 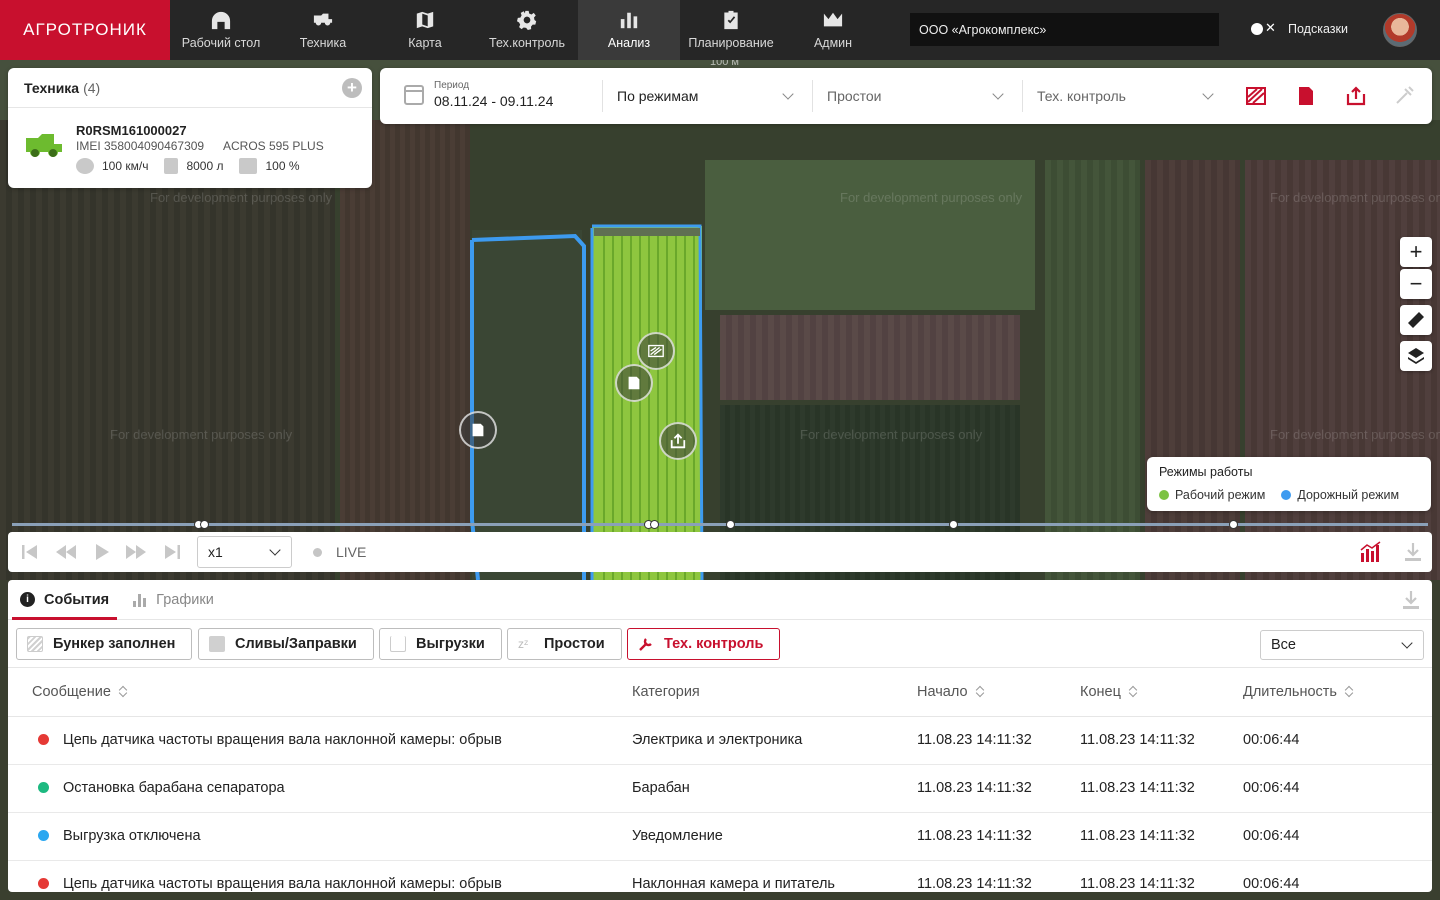 What do you see at coordinates (720, 524) in the screenshot?
I see `track-timeline` at bounding box center [720, 524].